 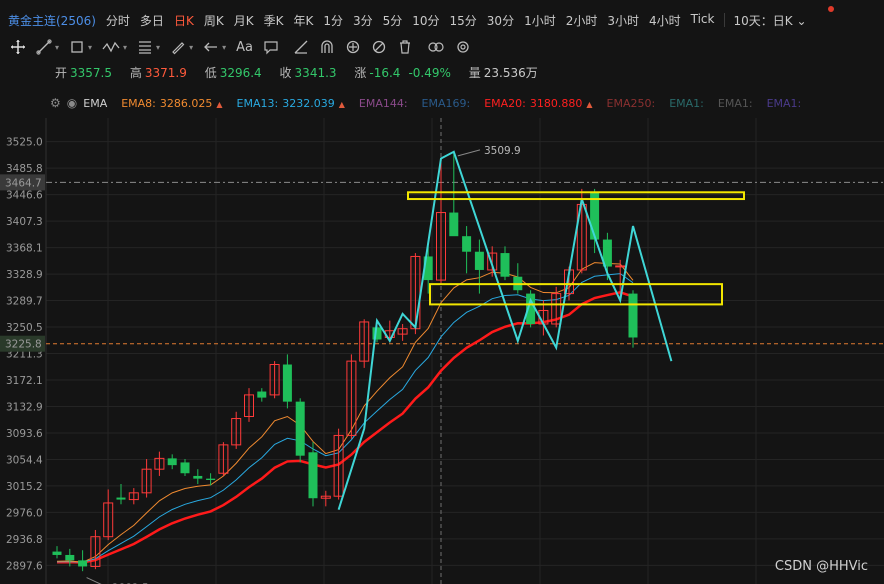 I want to click on change-label: 涨, so click(x=360, y=73).